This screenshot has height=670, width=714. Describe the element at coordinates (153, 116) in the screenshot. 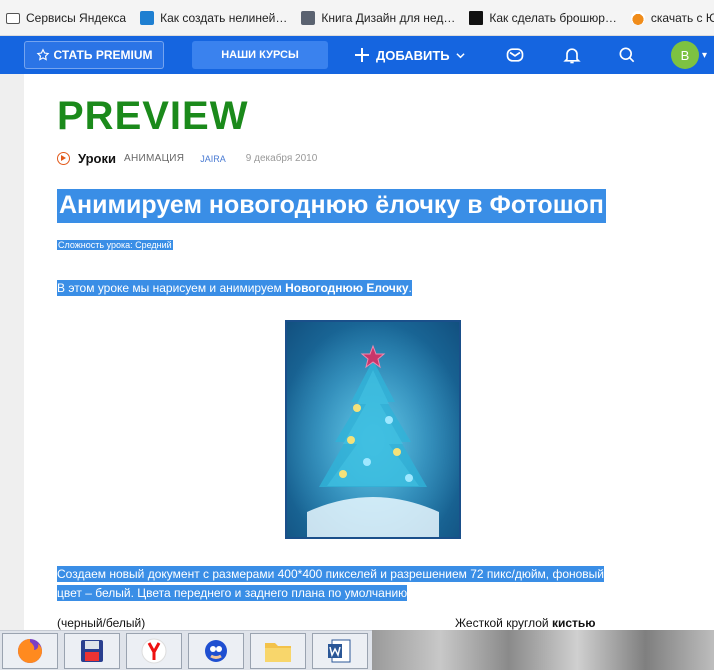

I see `preview-title: PREVIEW` at that location.